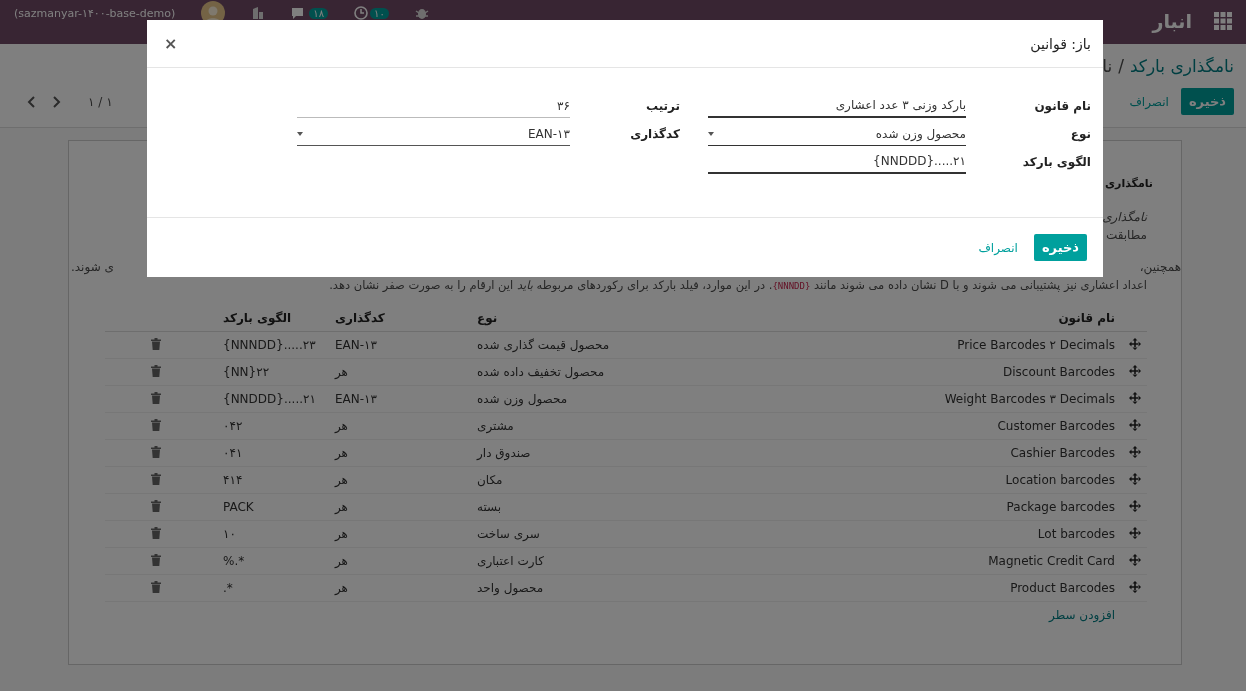 Image resolution: width=1246 pixels, height=691 pixels. What do you see at coordinates (1160, 267) in the screenshot?
I see `help-text: همچنین،` at bounding box center [1160, 267].